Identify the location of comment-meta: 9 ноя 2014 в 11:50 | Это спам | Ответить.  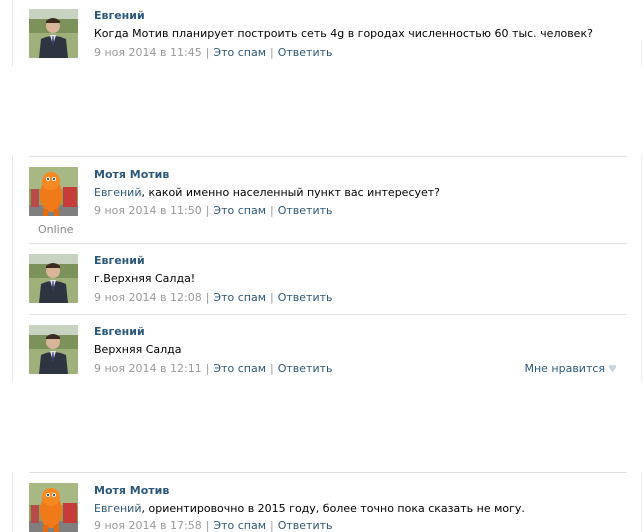
(213, 210).